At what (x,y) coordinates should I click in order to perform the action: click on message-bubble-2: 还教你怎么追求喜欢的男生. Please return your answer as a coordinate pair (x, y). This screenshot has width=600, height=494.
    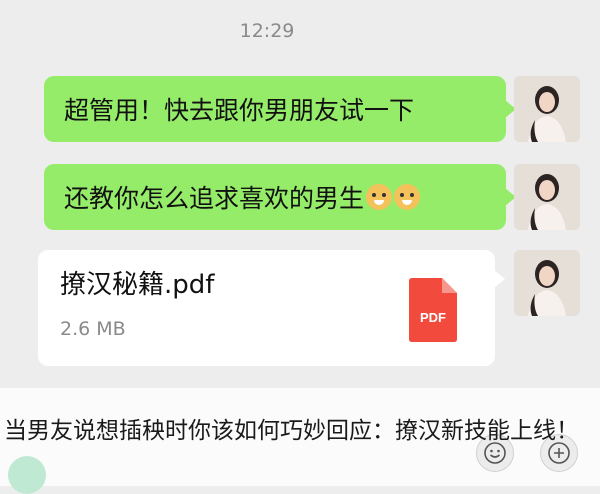
    Looking at the image, I should click on (280, 197).